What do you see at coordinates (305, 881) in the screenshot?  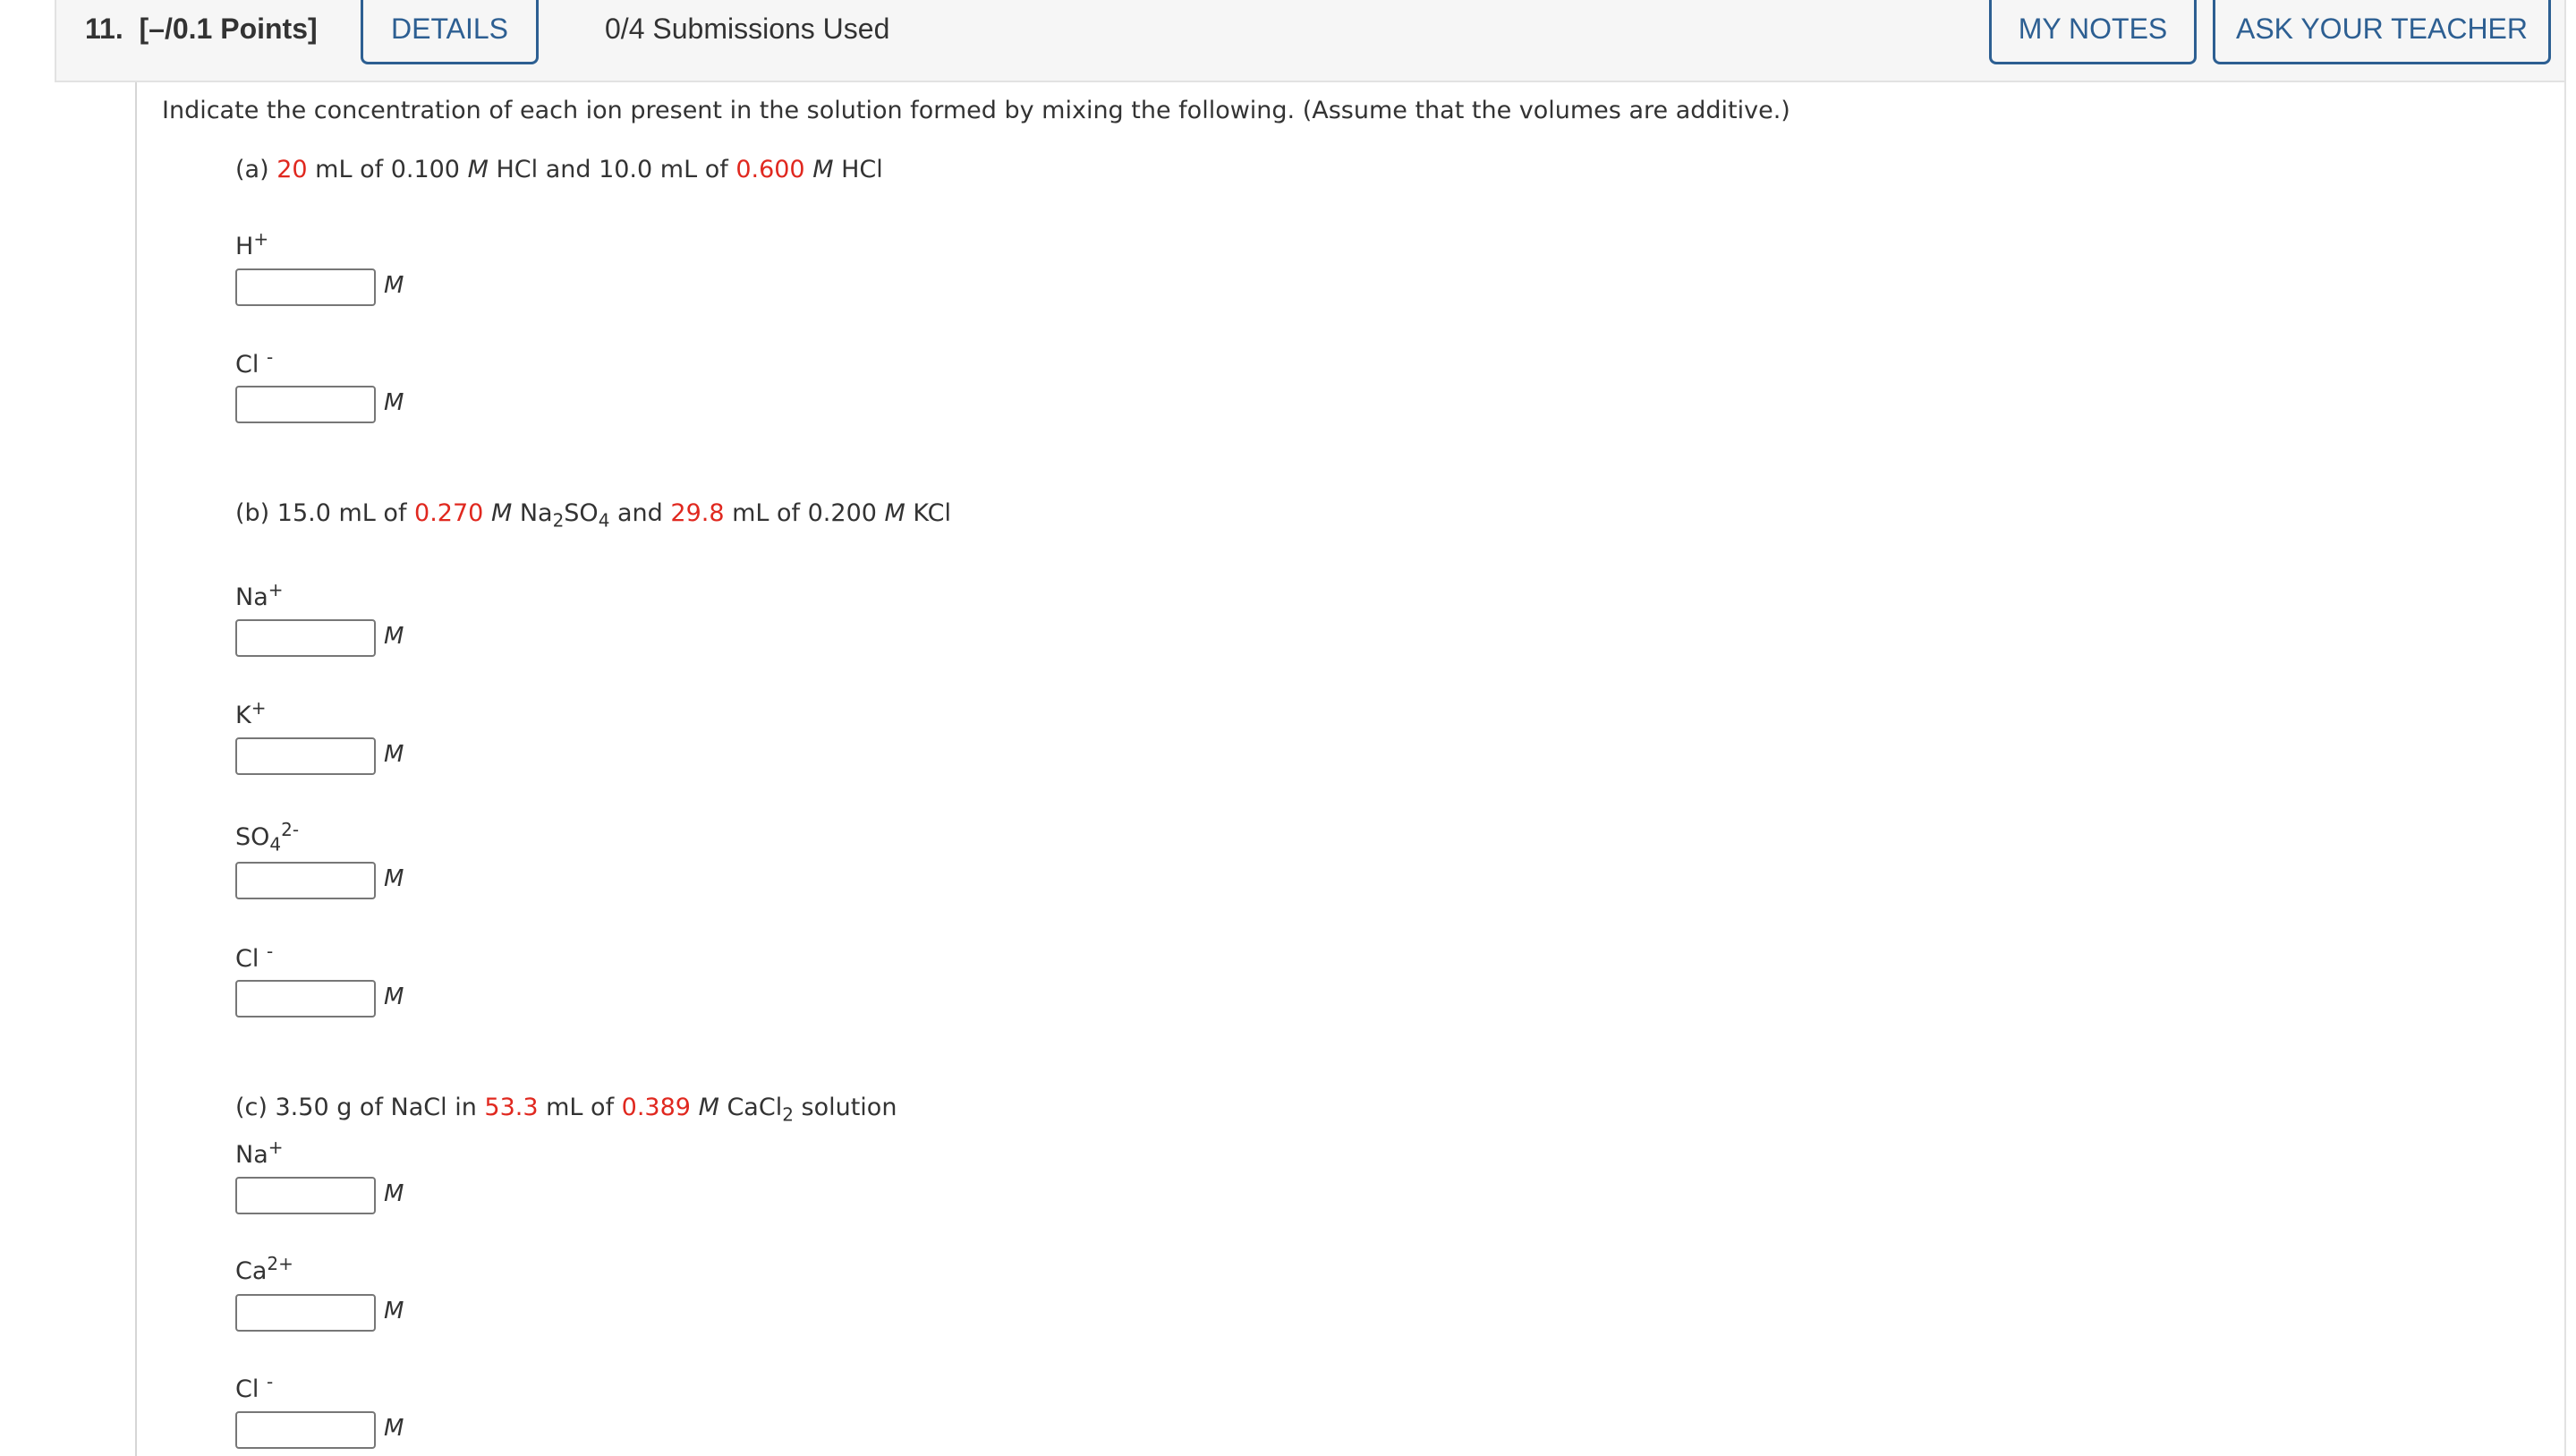 I see `so4-concentration-input` at bounding box center [305, 881].